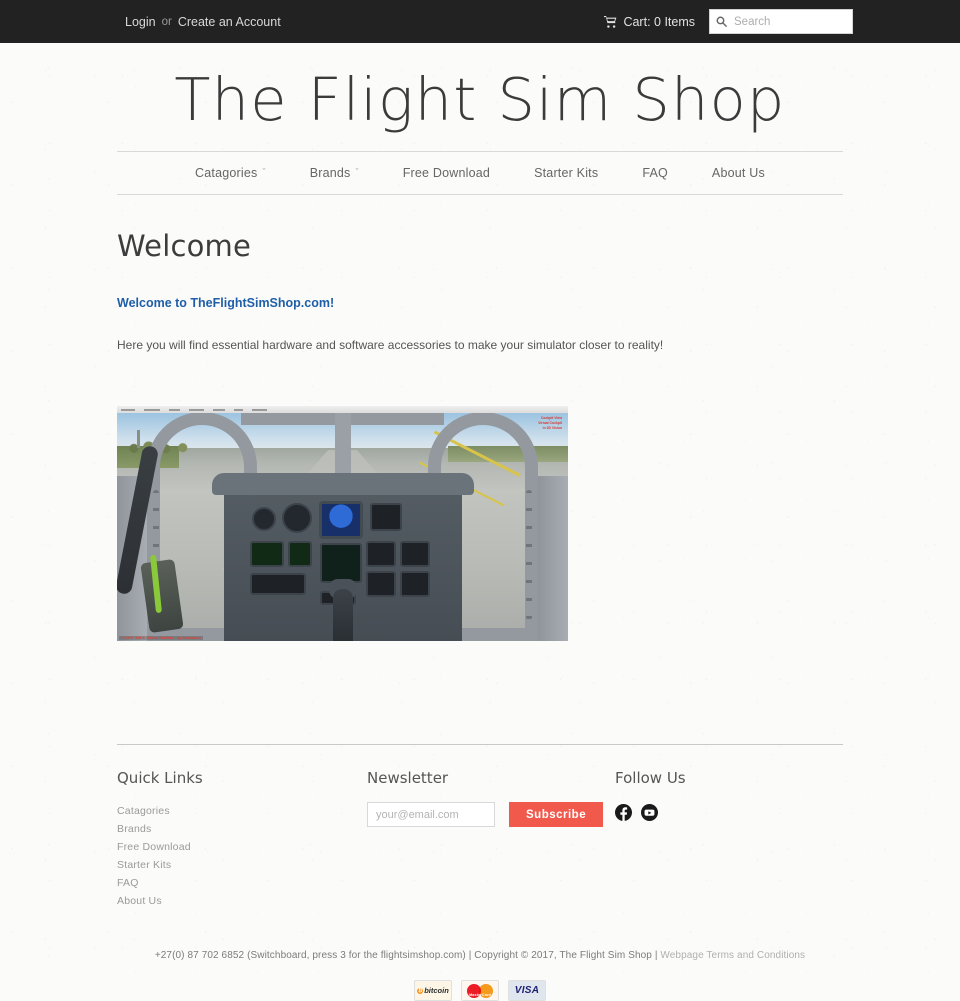 The height and width of the screenshot is (1001, 960). I want to click on bitcoin-label: bitcoin, so click(436, 991).